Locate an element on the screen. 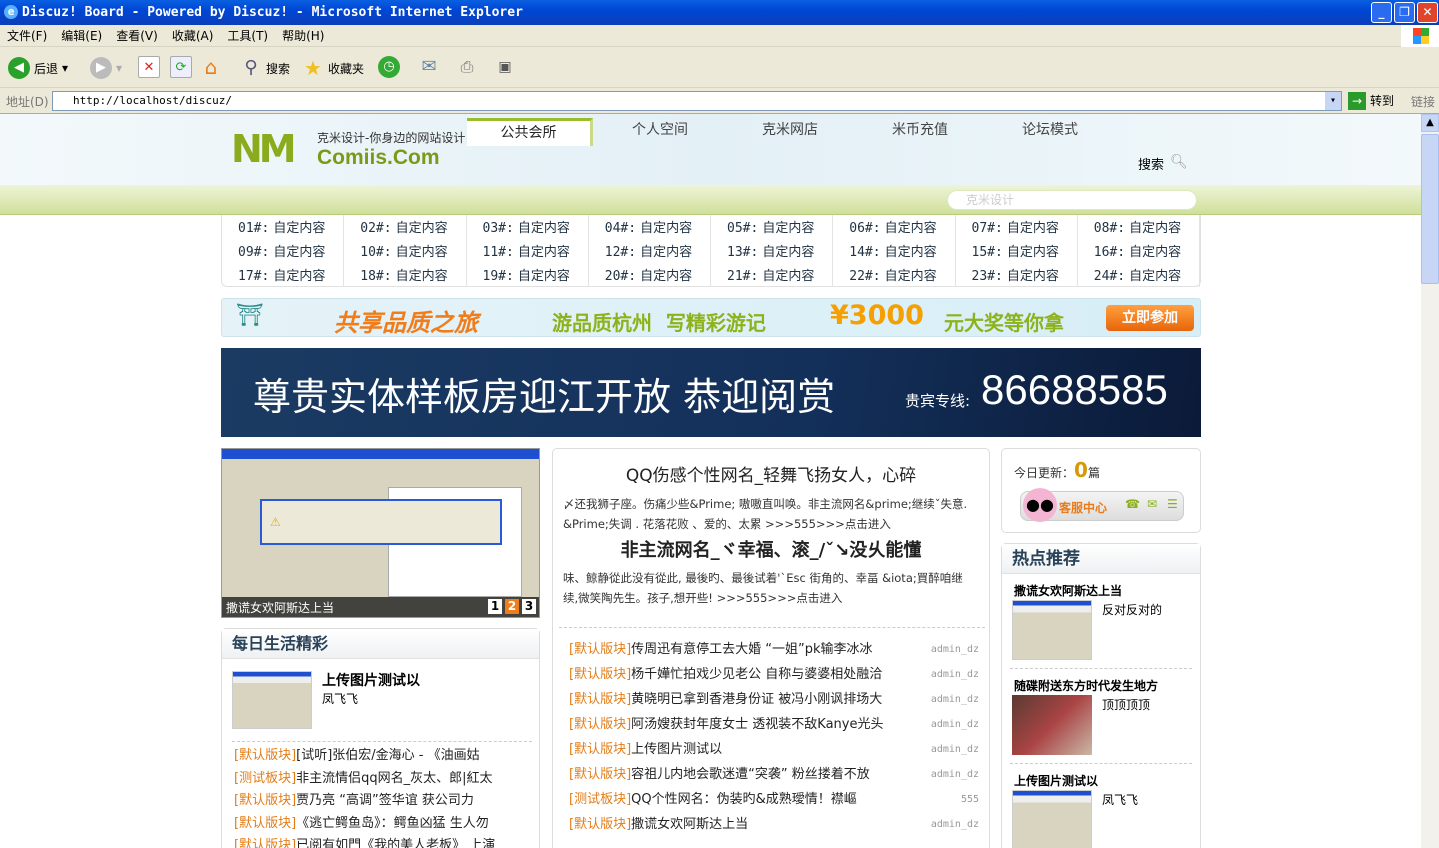 This screenshot has height=848, width=1439. address-input: http://localhost/discuz/▾ is located at coordinates (697, 101).